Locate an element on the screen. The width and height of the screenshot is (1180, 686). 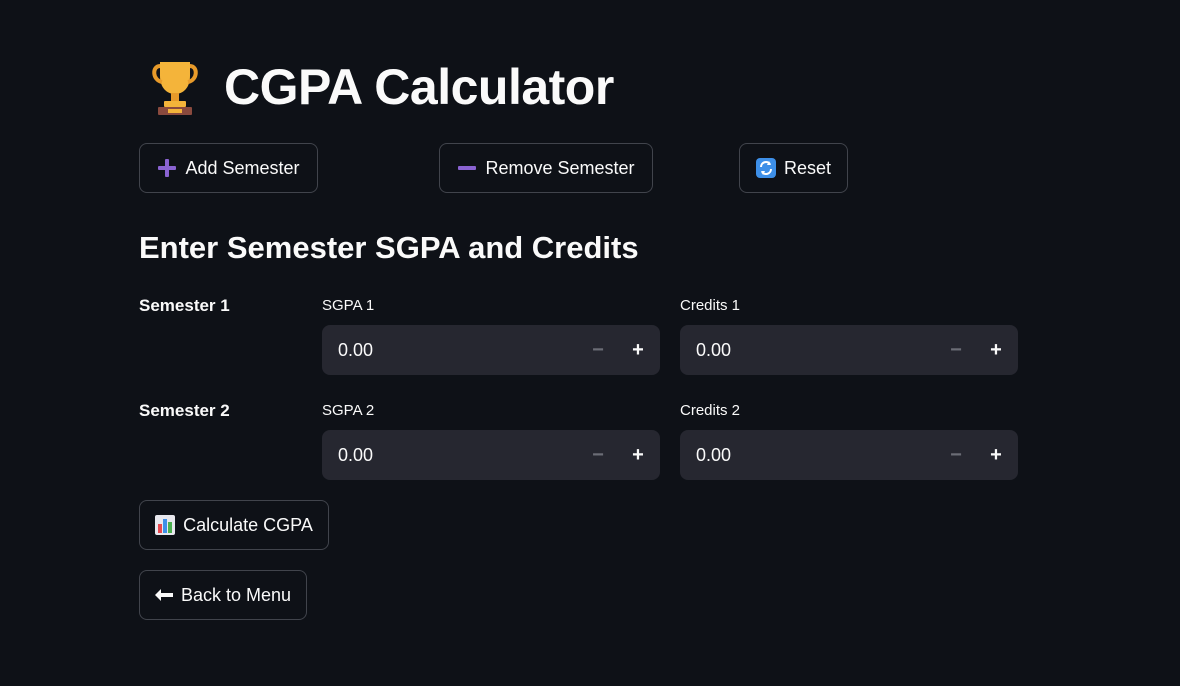
minus-icon is located at coordinates (467, 168).